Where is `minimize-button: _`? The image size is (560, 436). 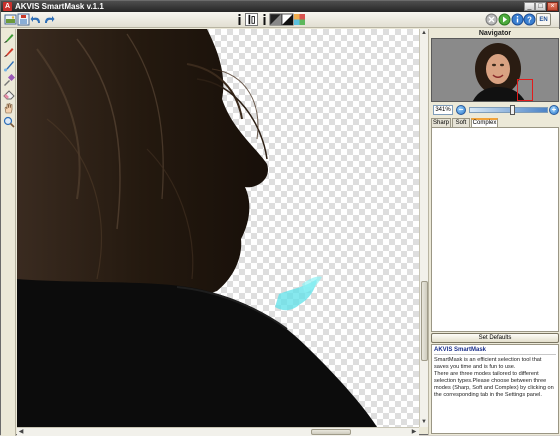
minimize-button: _ is located at coordinates (529, 6).